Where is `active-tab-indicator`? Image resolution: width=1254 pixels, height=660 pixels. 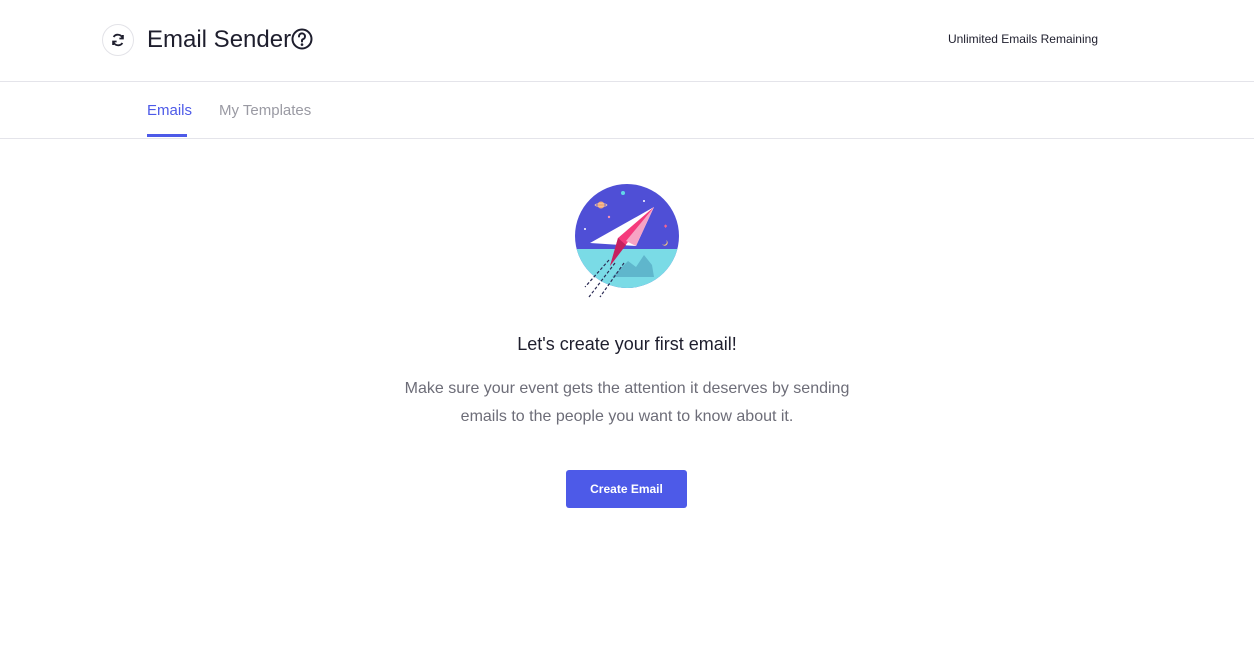
active-tab-indicator is located at coordinates (167, 135).